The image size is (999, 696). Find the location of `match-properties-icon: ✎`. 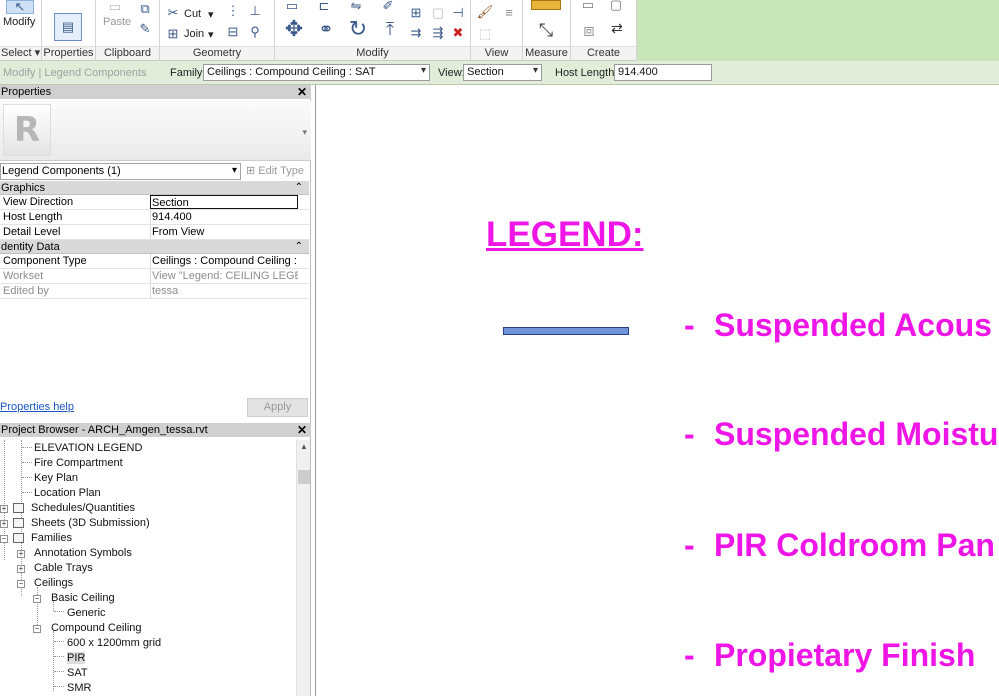

match-properties-icon: ✎ is located at coordinates (145, 28).